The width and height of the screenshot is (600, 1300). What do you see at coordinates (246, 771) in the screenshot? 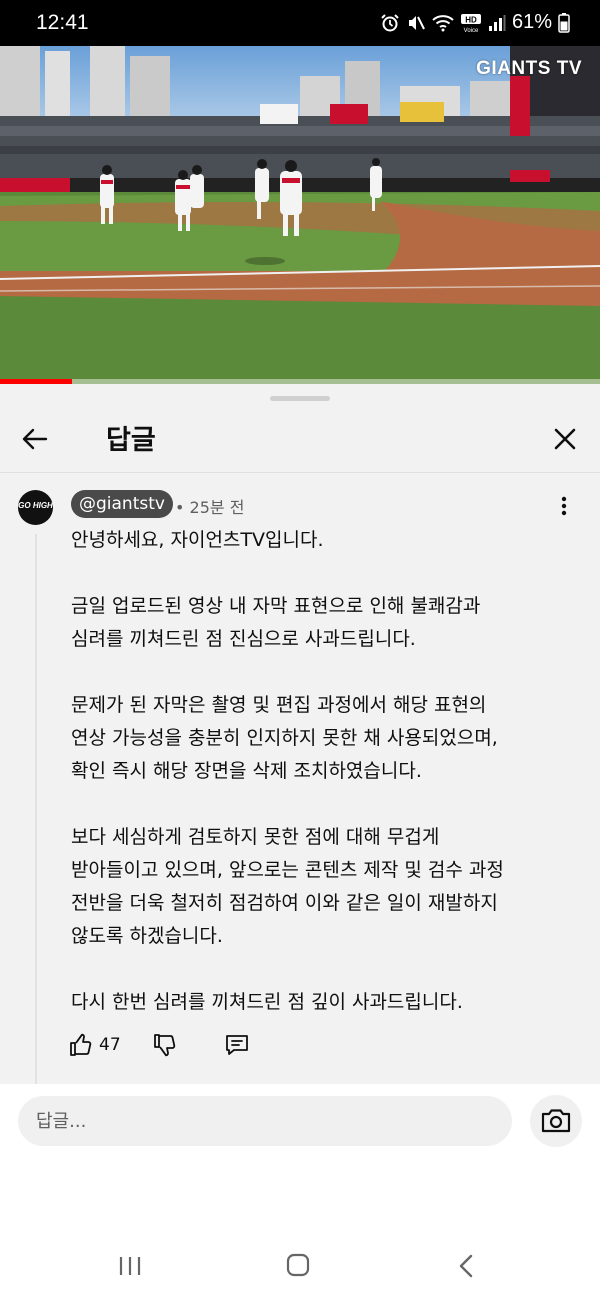
I see `comment-line: 확인 즉시 해당 장면을 삭제 조치하였습니다.` at bounding box center [246, 771].